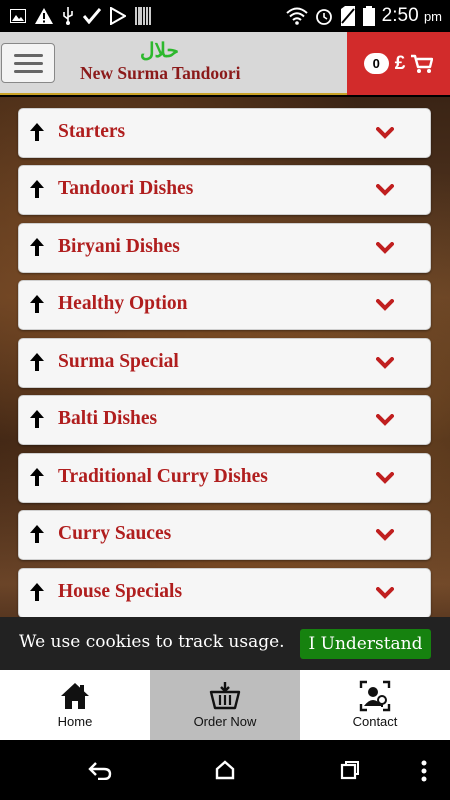 The height and width of the screenshot is (800, 450). Describe the element at coordinates (120, 591) in the screenshot. I see `category-label: House Specials` at that location.